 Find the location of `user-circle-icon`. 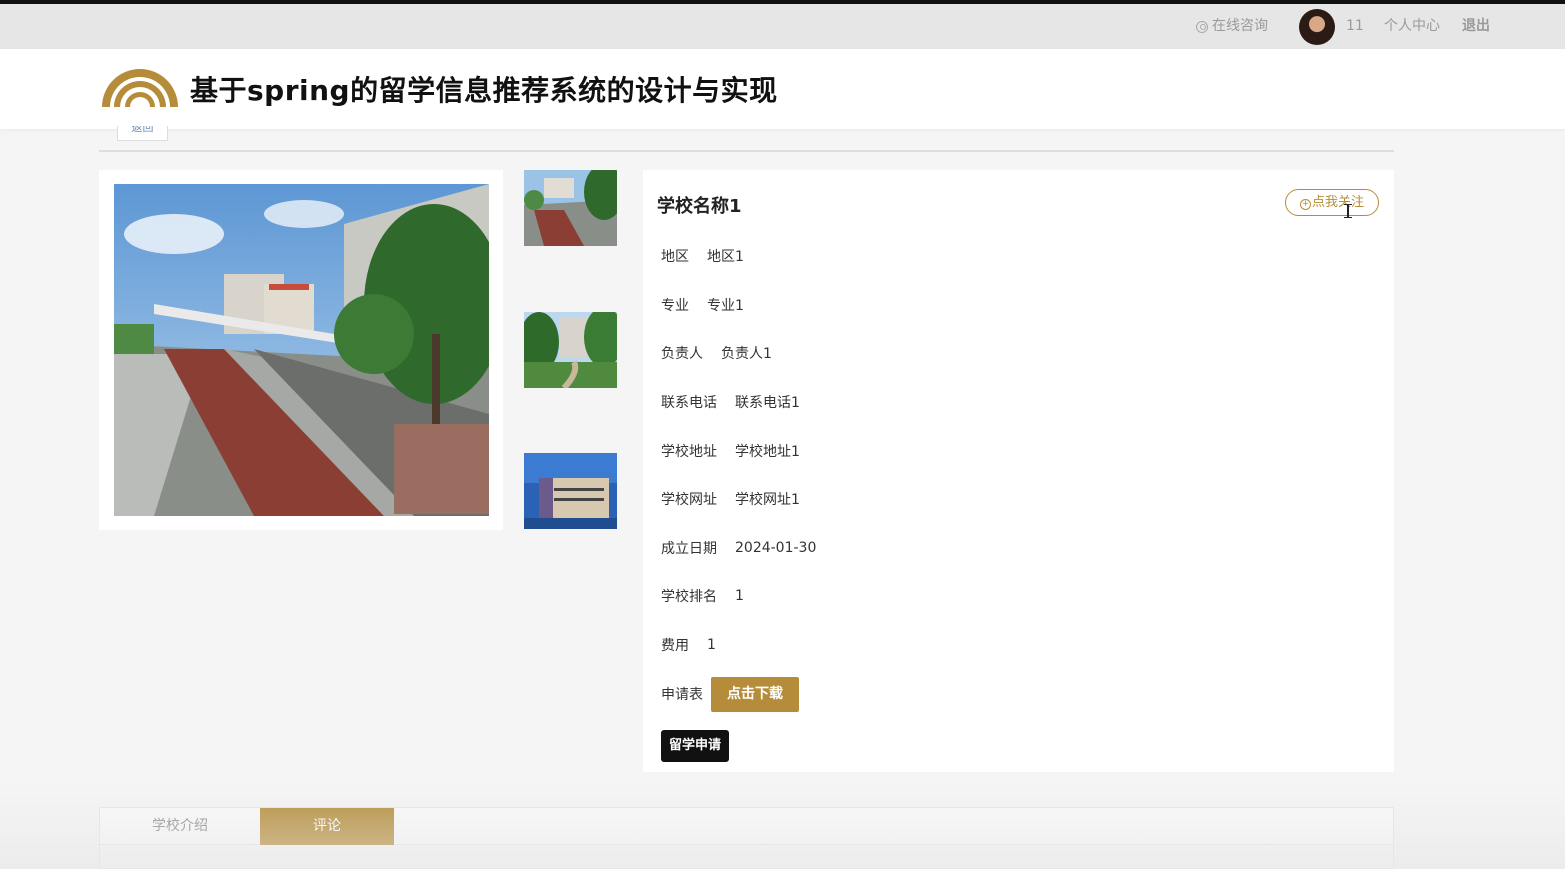

user-circle-icon is located at coordinates (1202, 26).